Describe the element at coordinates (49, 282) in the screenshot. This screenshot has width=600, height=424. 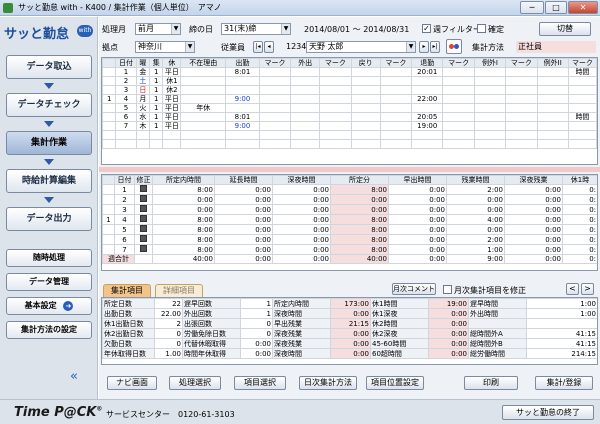
I see `data-management-button: データ管理` at that location.